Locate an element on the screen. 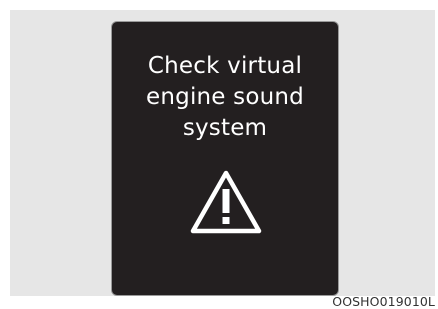 Image resolution: width=438 pixels, height=309 pixels. warning-triangle-icon is located at coordinates (226, 202).